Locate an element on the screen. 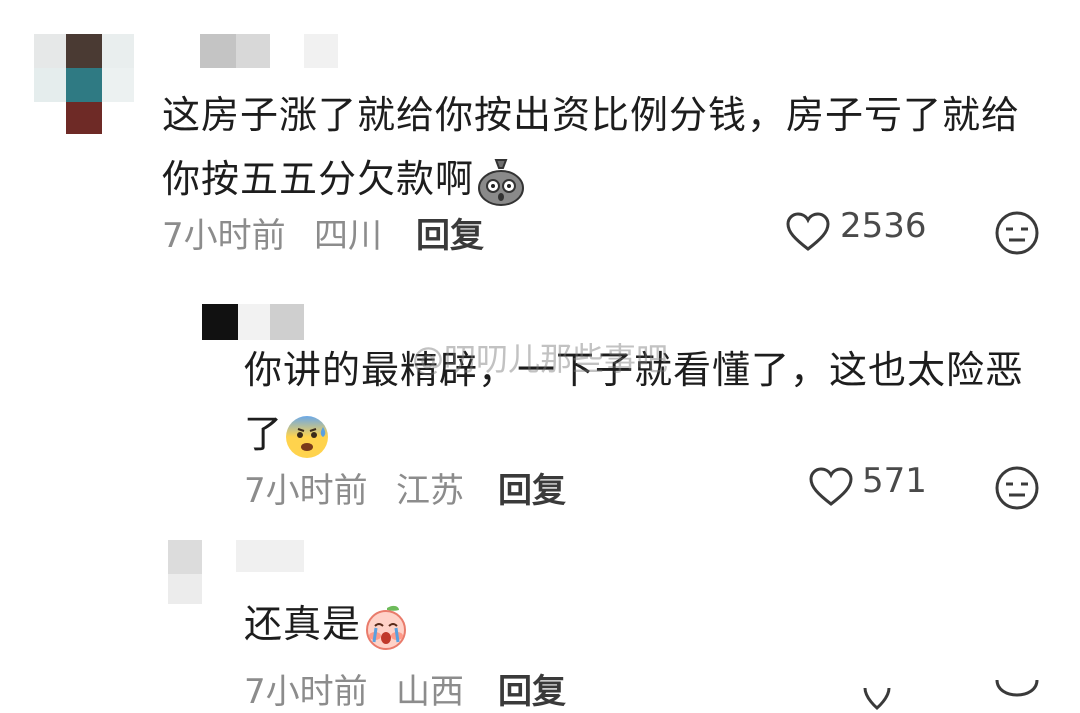 This screenshot has height=713, width=1080. comment-line: 这房子涨了就给你按出资比例分钱，房子亏了就给 is located at coordinates (591, 115).